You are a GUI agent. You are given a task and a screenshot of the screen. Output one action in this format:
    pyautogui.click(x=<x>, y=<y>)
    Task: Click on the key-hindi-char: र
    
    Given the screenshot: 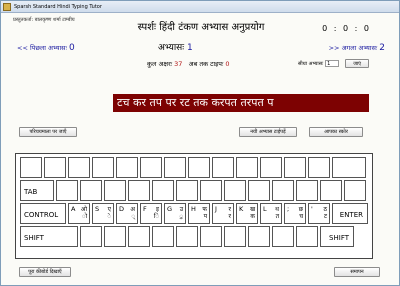 What is the action you would take?
    pyautogui.click(x=229, y=216)
    